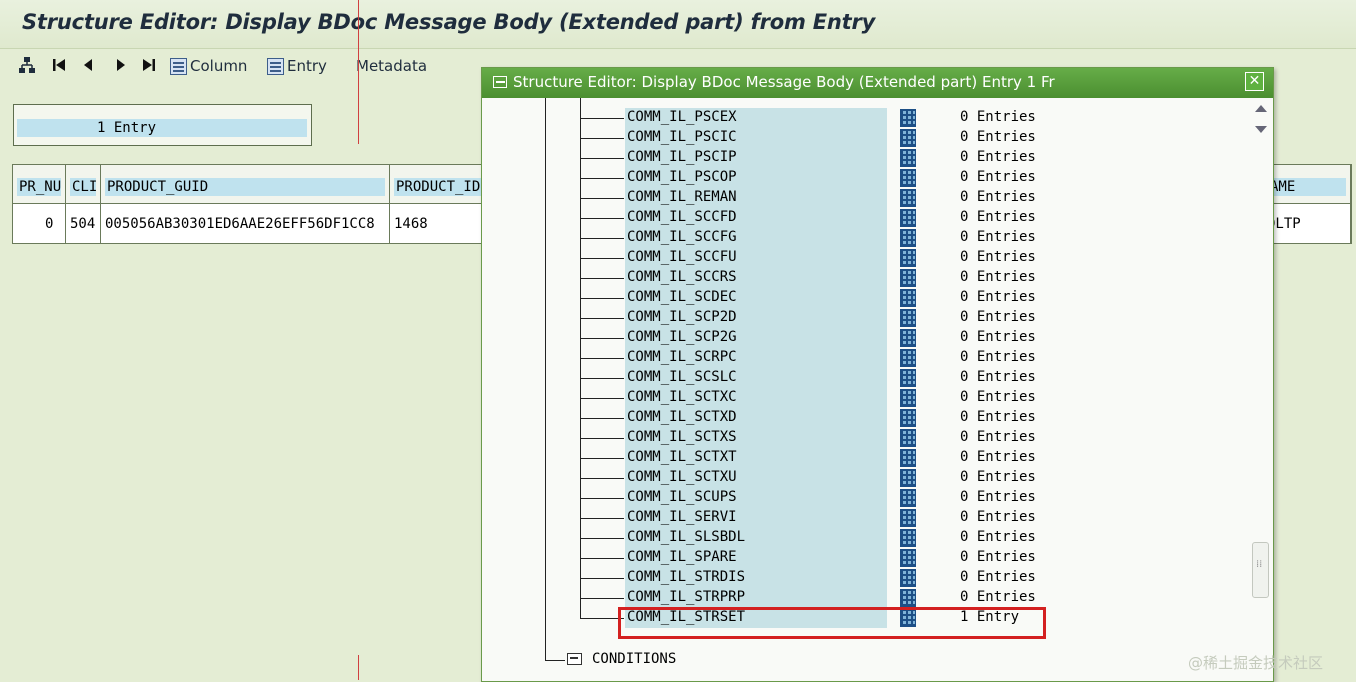  Describe the element at coordinates (756, 438) in the screenshot. I see `tree-node-field: COMM_IL_SCTXS` at that location.